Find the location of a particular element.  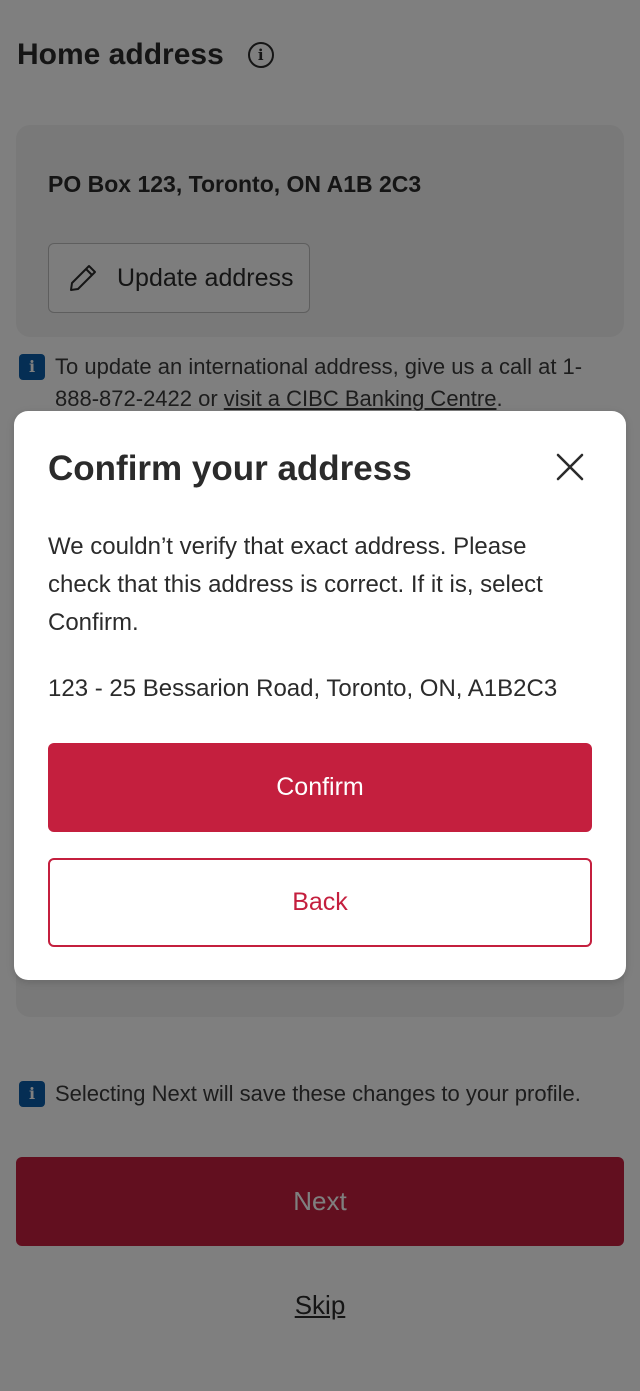

dialog-title: Confirm your address is located at coordinates (230, 468).